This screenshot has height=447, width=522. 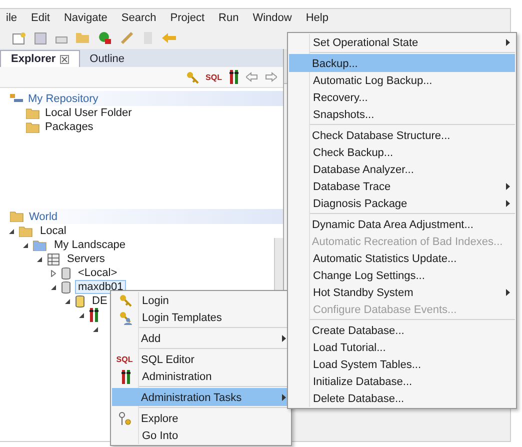 What do you see at coordinates (125, 419) in the screenshot?
I see `explore-icon` at bounding box center [125, 419].